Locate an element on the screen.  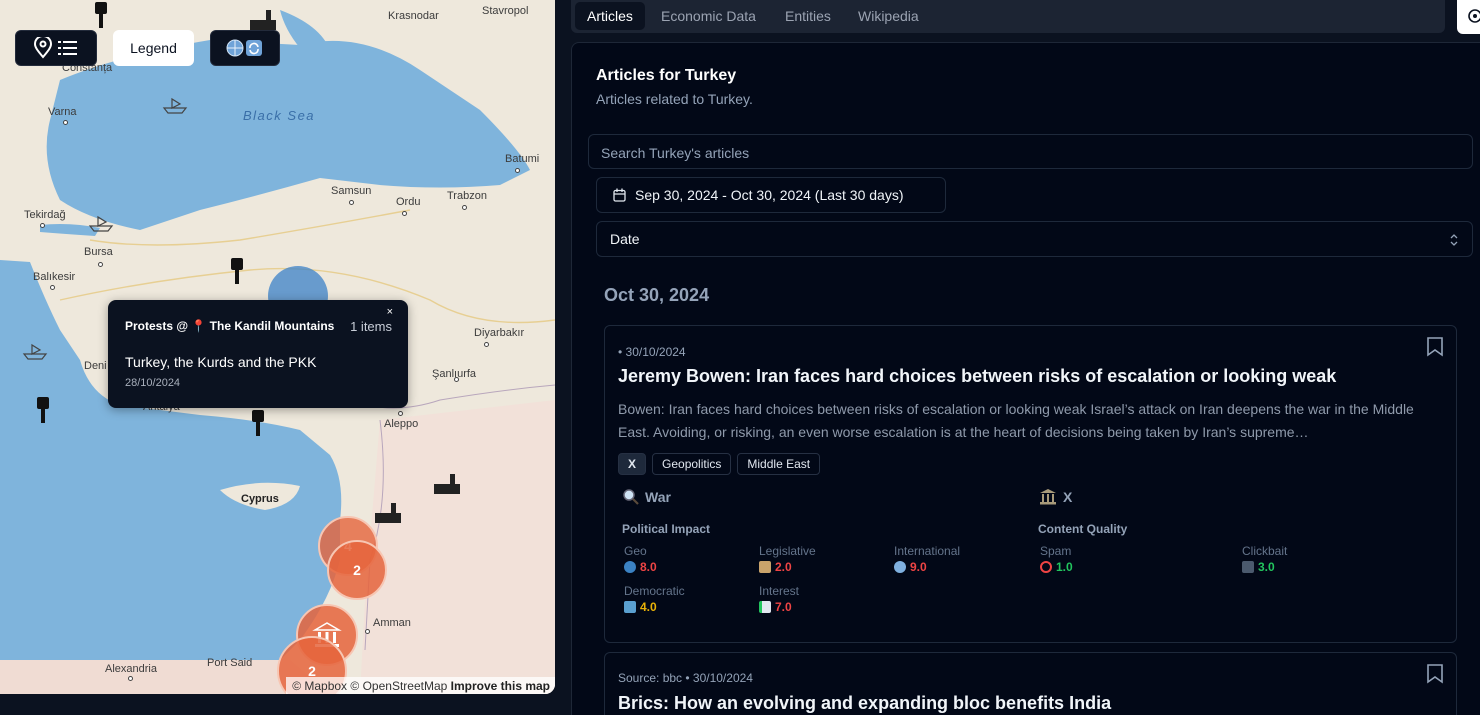
metric-value-text: 4.0 is located at coordinates (648, 607).